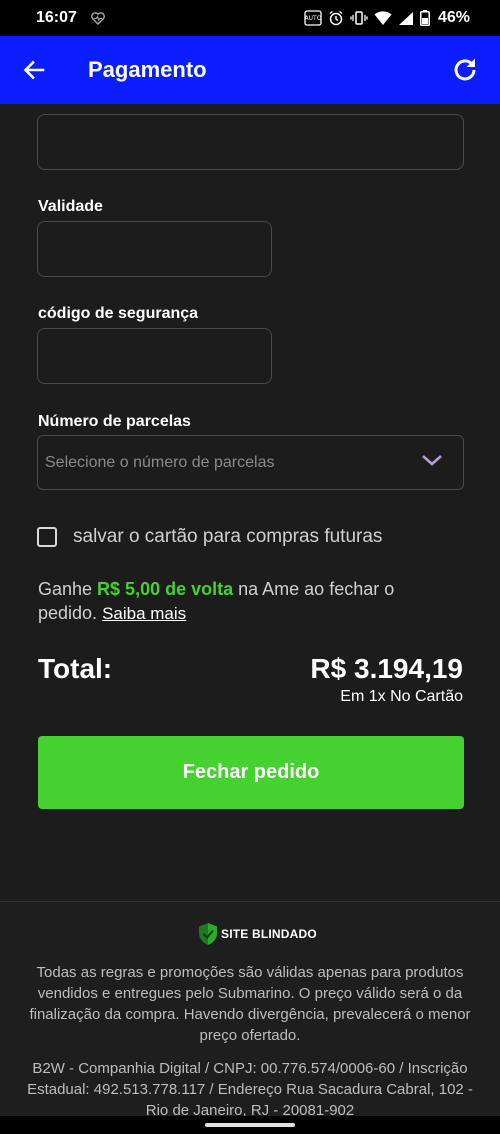  What do you see at coordinates (453, 17) in the screenshot?
I see `battery-percentage: 46%` at bounding box center [453, 17].